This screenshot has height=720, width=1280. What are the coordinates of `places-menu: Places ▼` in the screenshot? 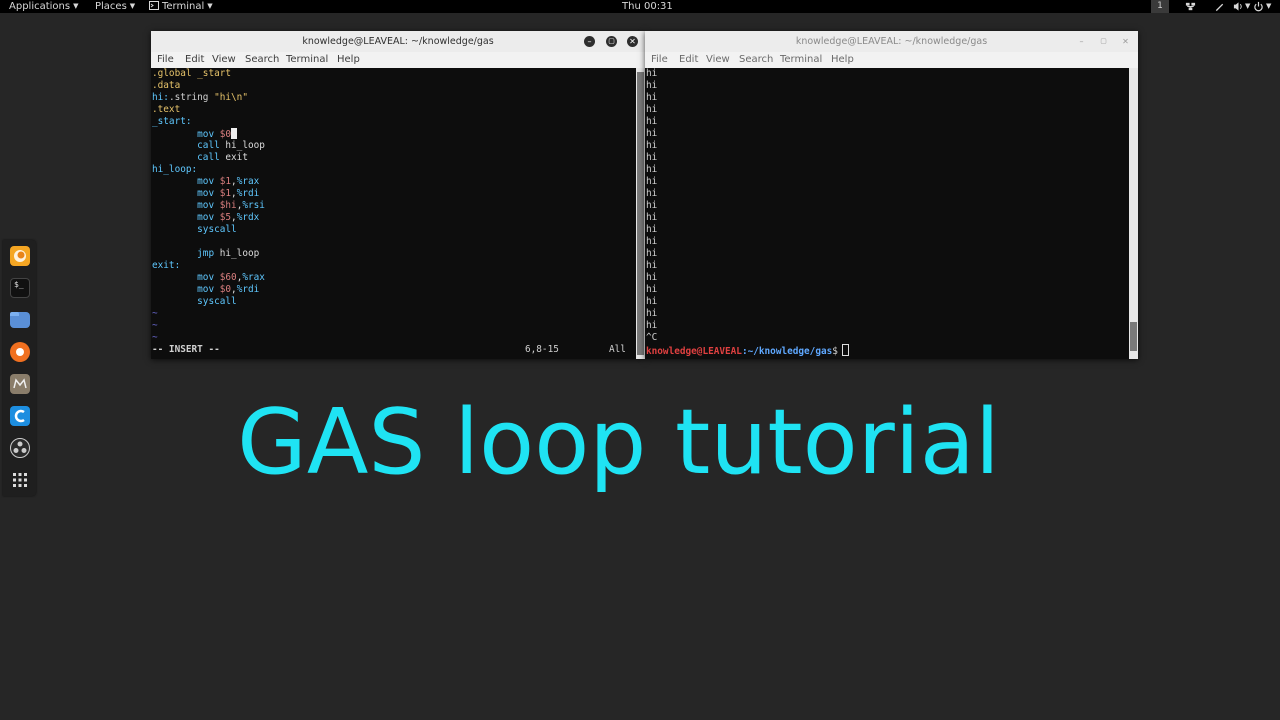 It's located at (115, 6).